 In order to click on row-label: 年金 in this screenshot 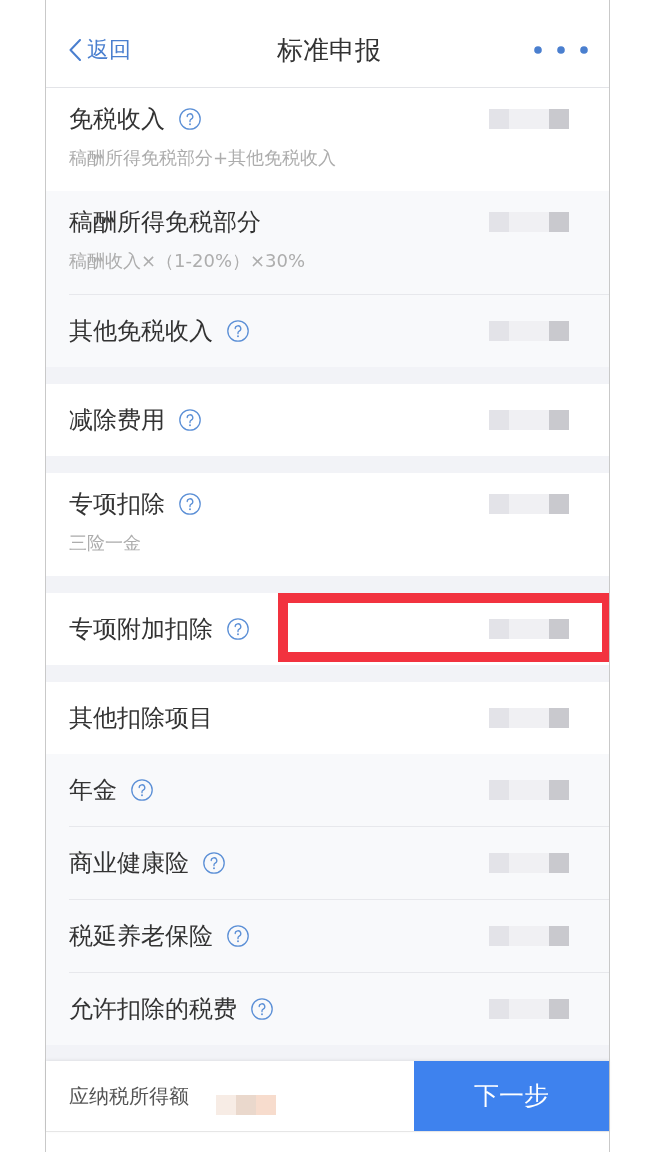, I will do `click(93, 790)`.